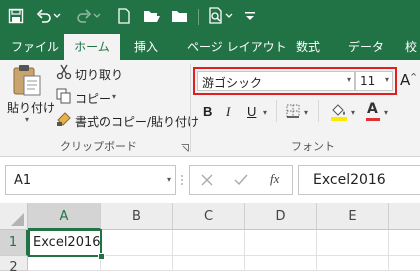 The image size is (420, 280). I want to click on cell-a1-value: Excel2016, so click(67, 242).